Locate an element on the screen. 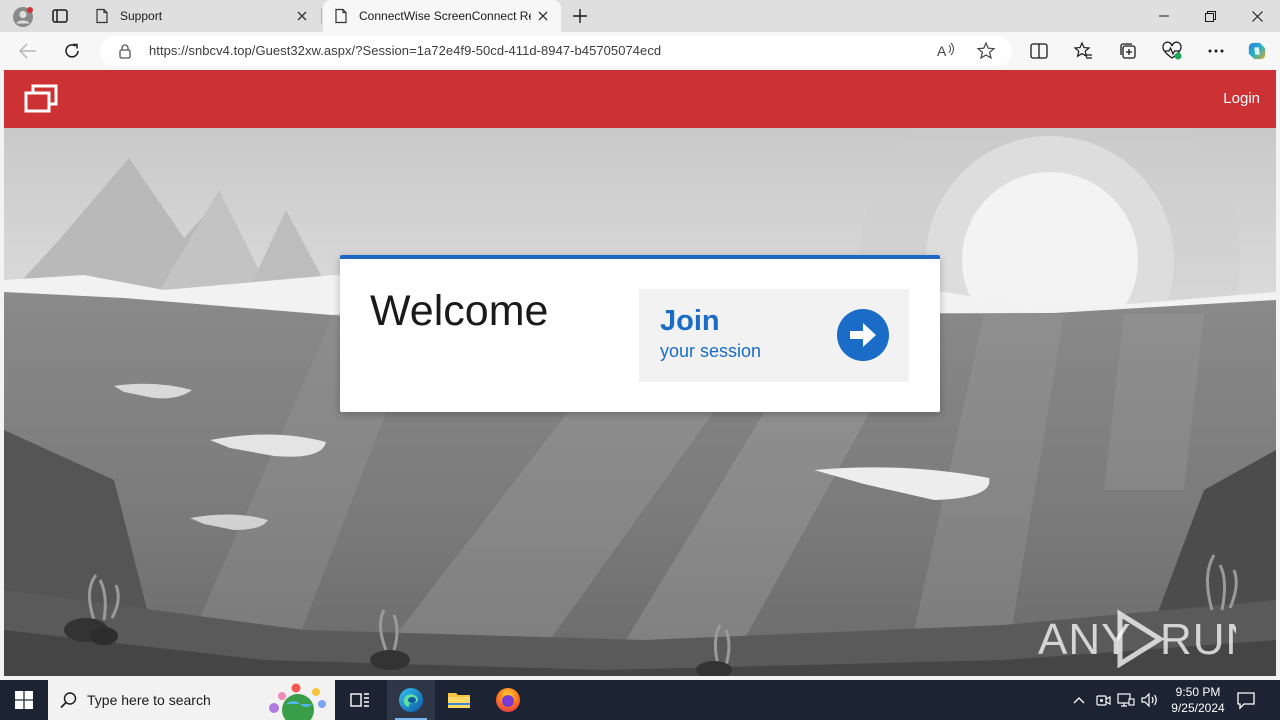  windows-logo-icon is located at coordinates (24, 700).